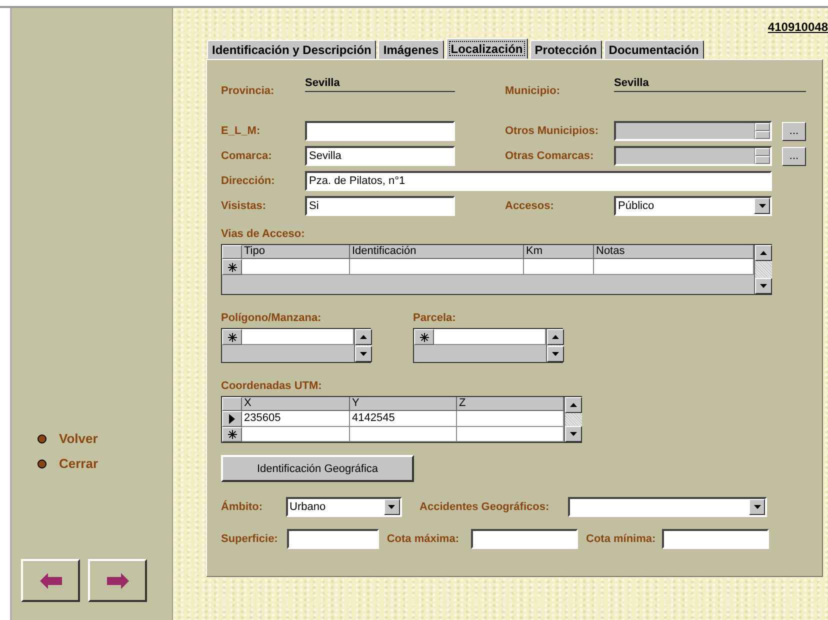  What do you see at coordinates (380, 156) in the screenshot?
I see `text-field: Sevilla` at bounding box center [380, 156].